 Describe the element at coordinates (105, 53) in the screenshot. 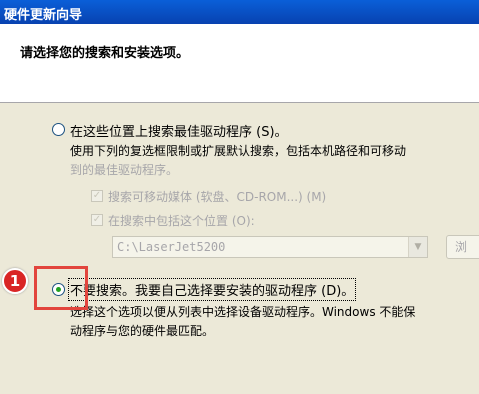

I see `header-instruction: 请选择您的搜索和安装选项。` at that location.